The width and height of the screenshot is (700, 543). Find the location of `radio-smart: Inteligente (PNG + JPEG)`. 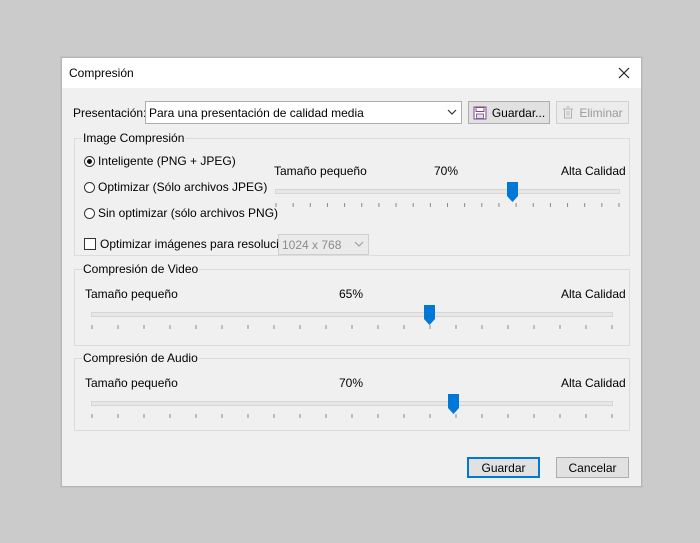

radio-smart: Inteligente (PNG + JPEG) is located at coordinates (160, 161).